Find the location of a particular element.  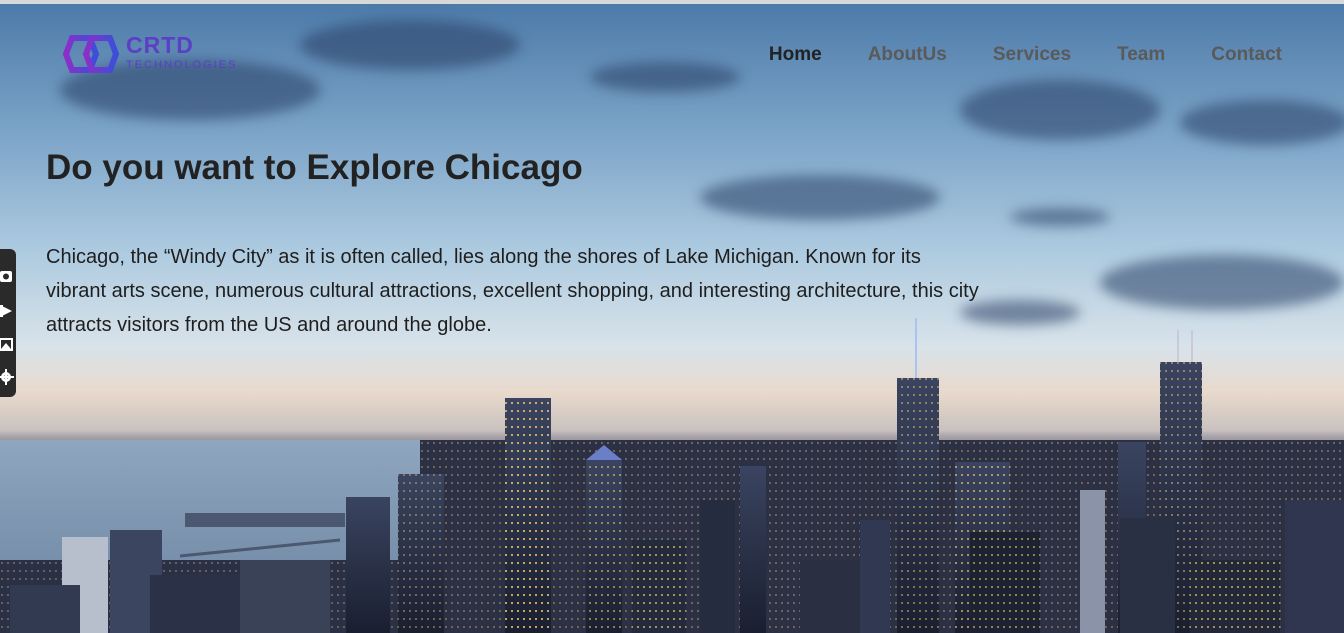

main-nav: Home AboutUs Services Team Contact is located at coordinates (1002, 55).